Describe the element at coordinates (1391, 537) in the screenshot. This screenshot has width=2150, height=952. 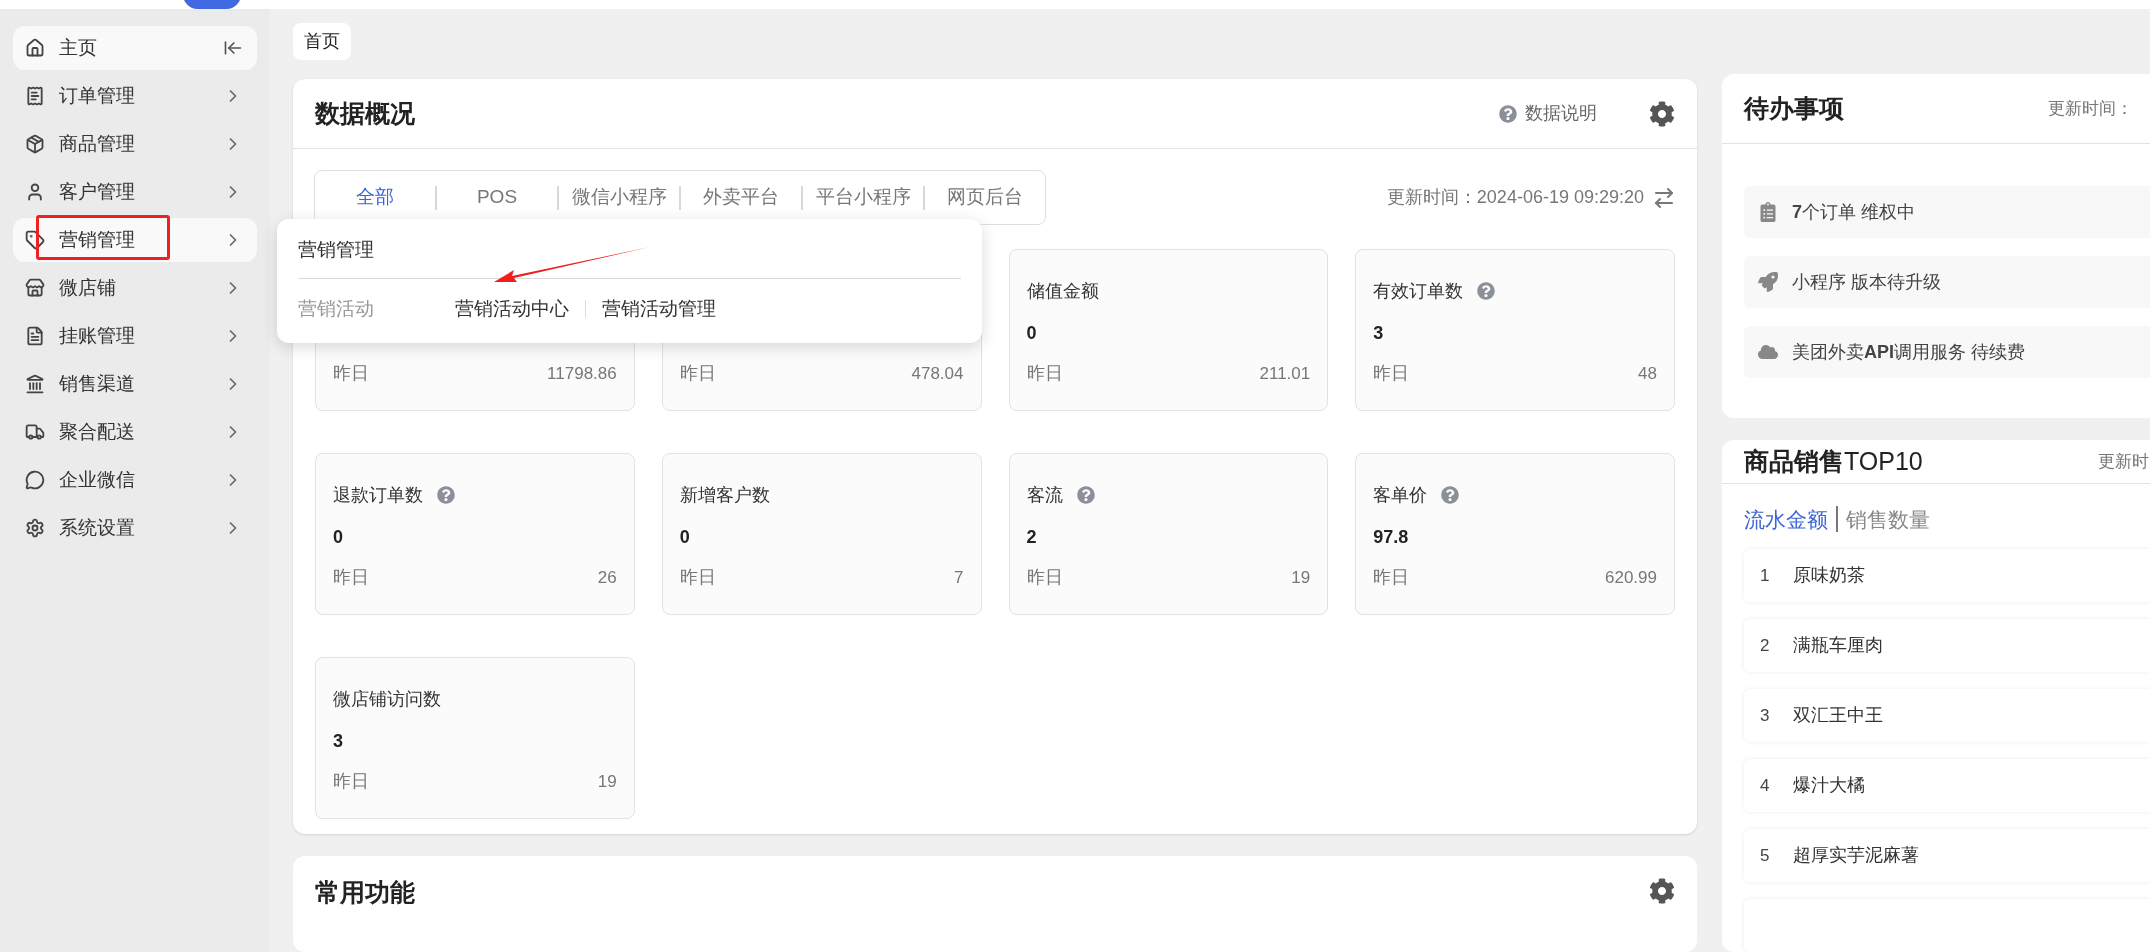
I see `stat-value: 97.8` at that location.